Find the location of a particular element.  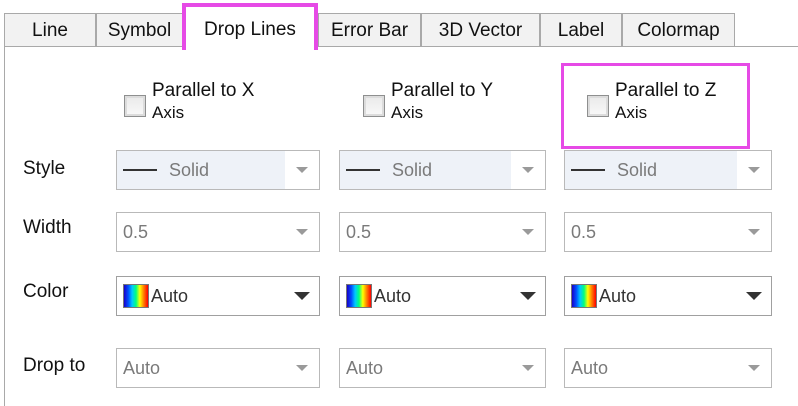

parallel-y-checkbox is located at coordinates (374, 106).